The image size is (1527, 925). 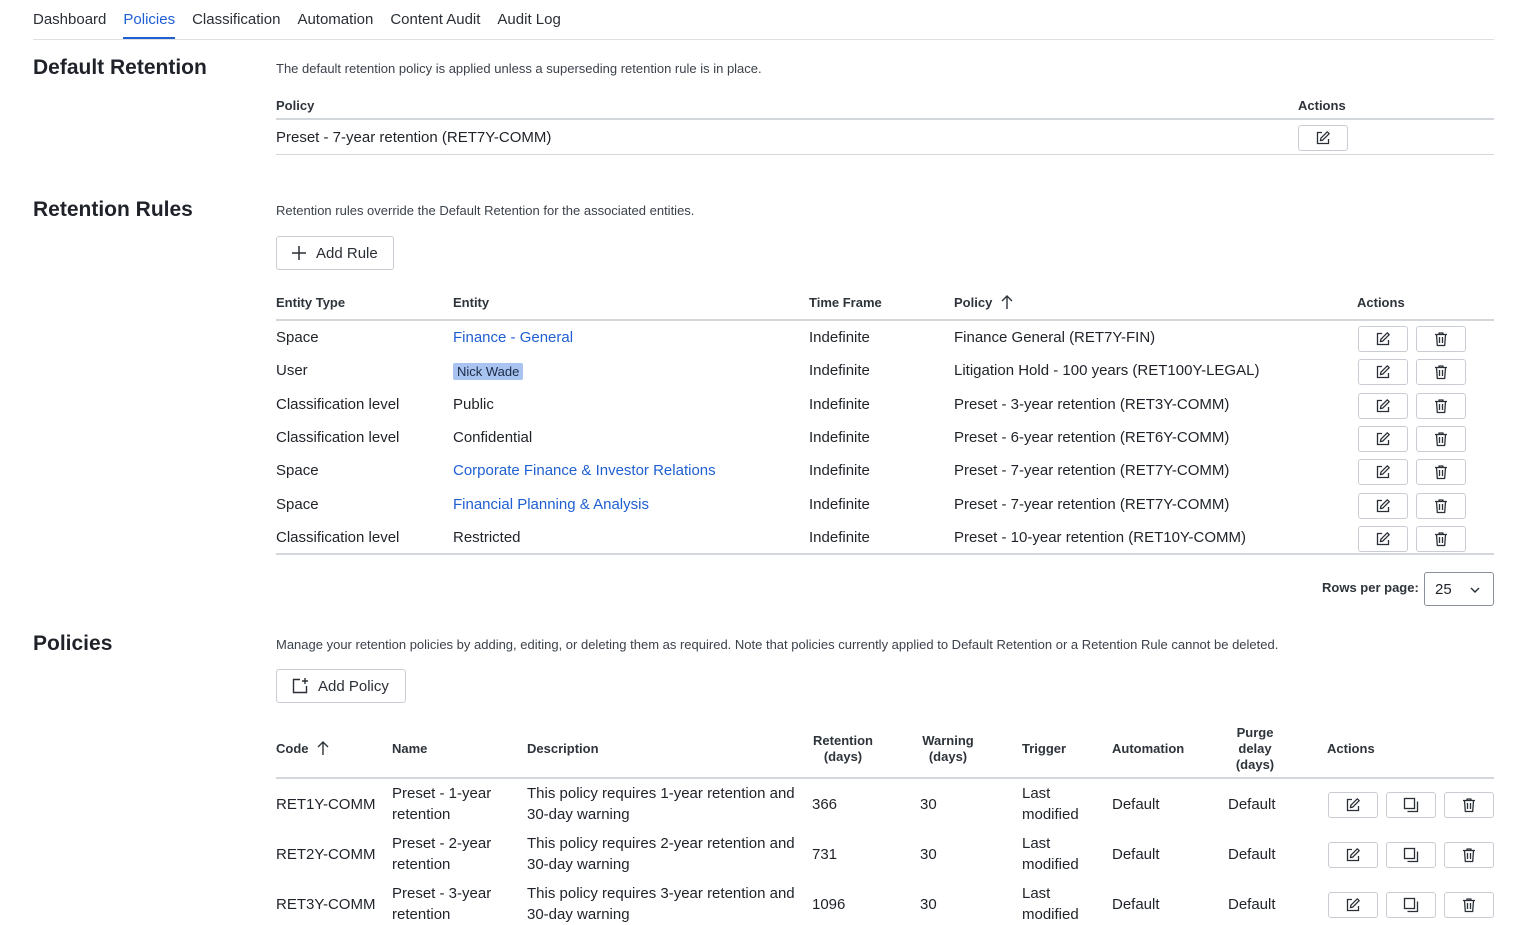 What do you see at coordinates (1148, 748) in the screenshot?
I see `column-header-automation: Automation` at bounding box center [1148, 748].